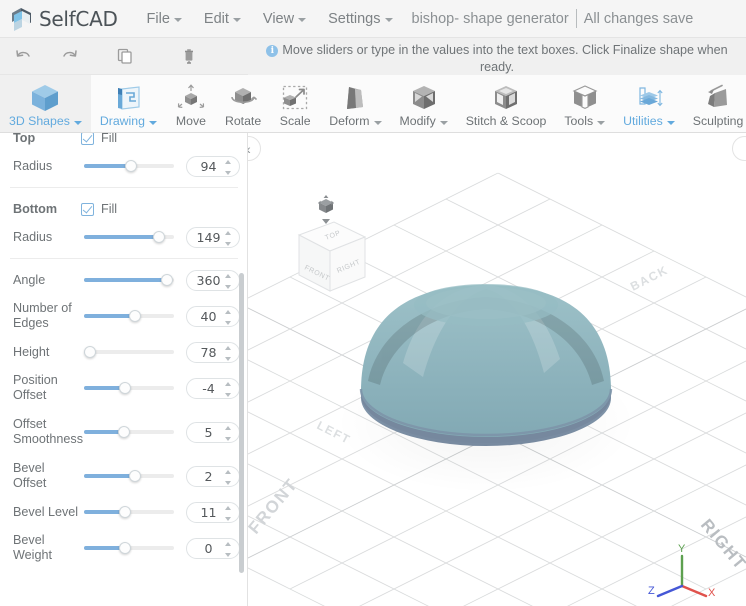  I want to click on undo-button, so click(23, 56).